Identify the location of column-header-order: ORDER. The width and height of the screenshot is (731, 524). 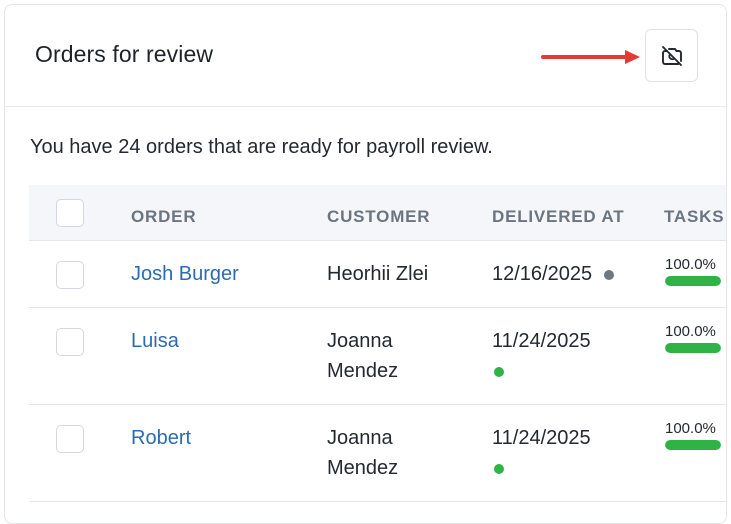
(164, 216).